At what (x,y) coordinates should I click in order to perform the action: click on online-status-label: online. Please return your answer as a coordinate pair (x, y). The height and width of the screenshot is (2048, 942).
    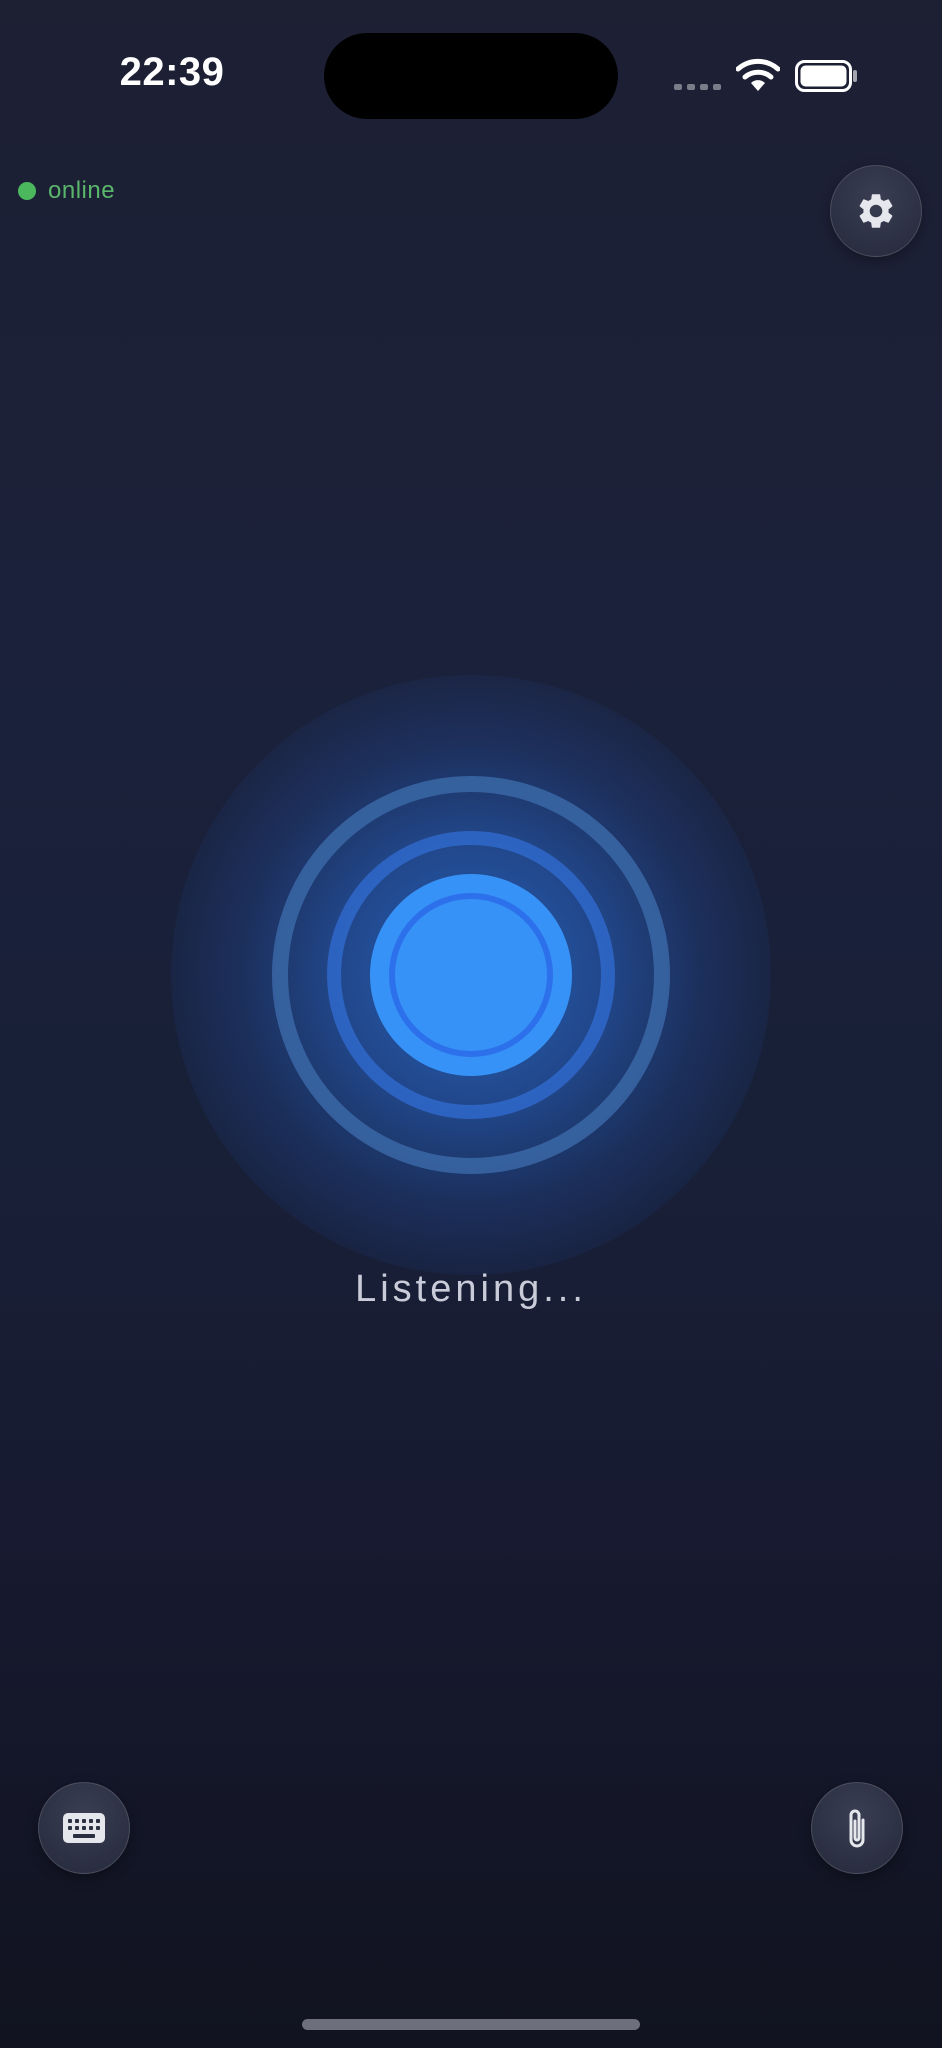
    Looking at the image, I should click on (82, 190).